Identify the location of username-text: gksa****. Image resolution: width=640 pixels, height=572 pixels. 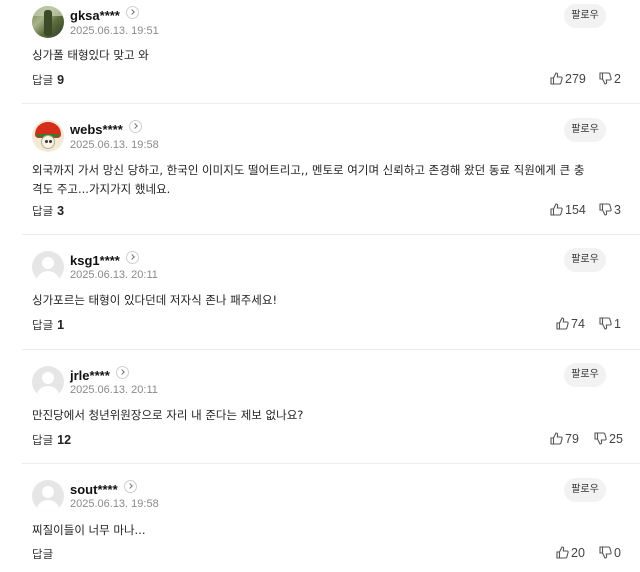
(95, 15).